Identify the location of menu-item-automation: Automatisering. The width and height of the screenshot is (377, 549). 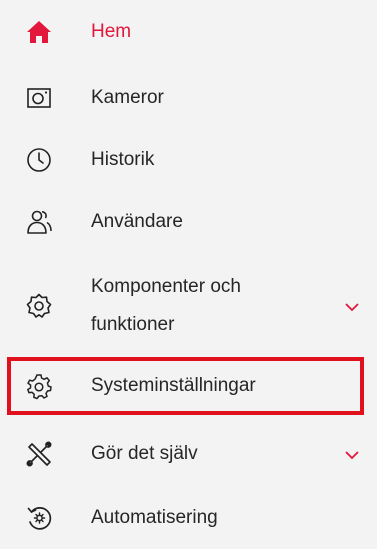
(187, 518).